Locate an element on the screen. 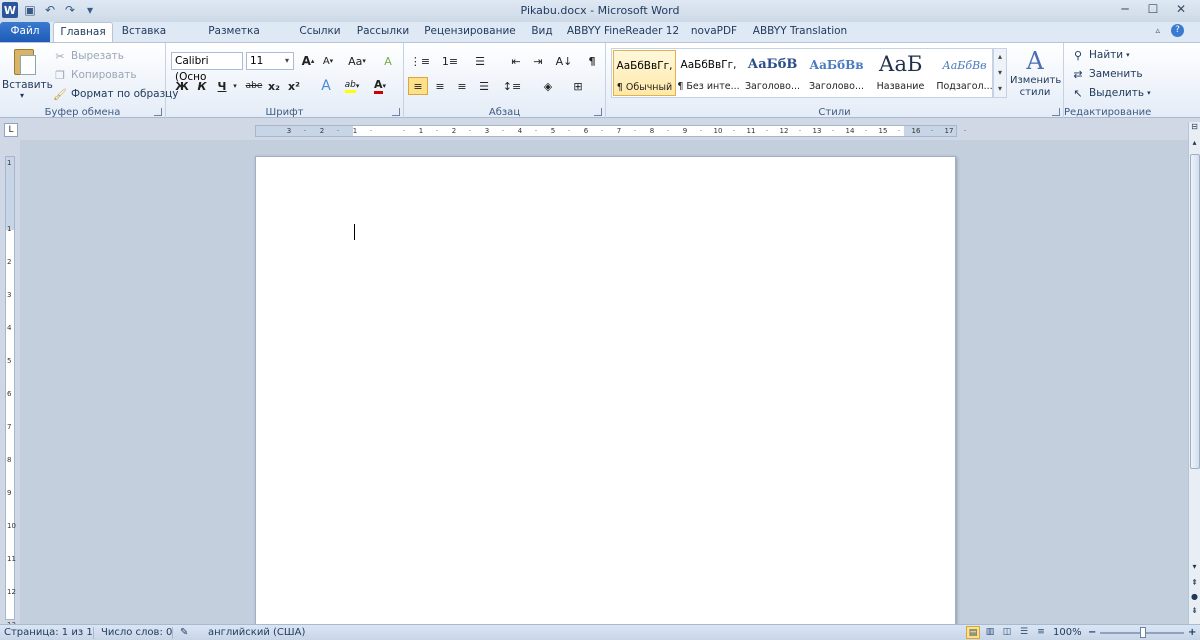  tab-file: Файл is located at coordinates (25, 32).